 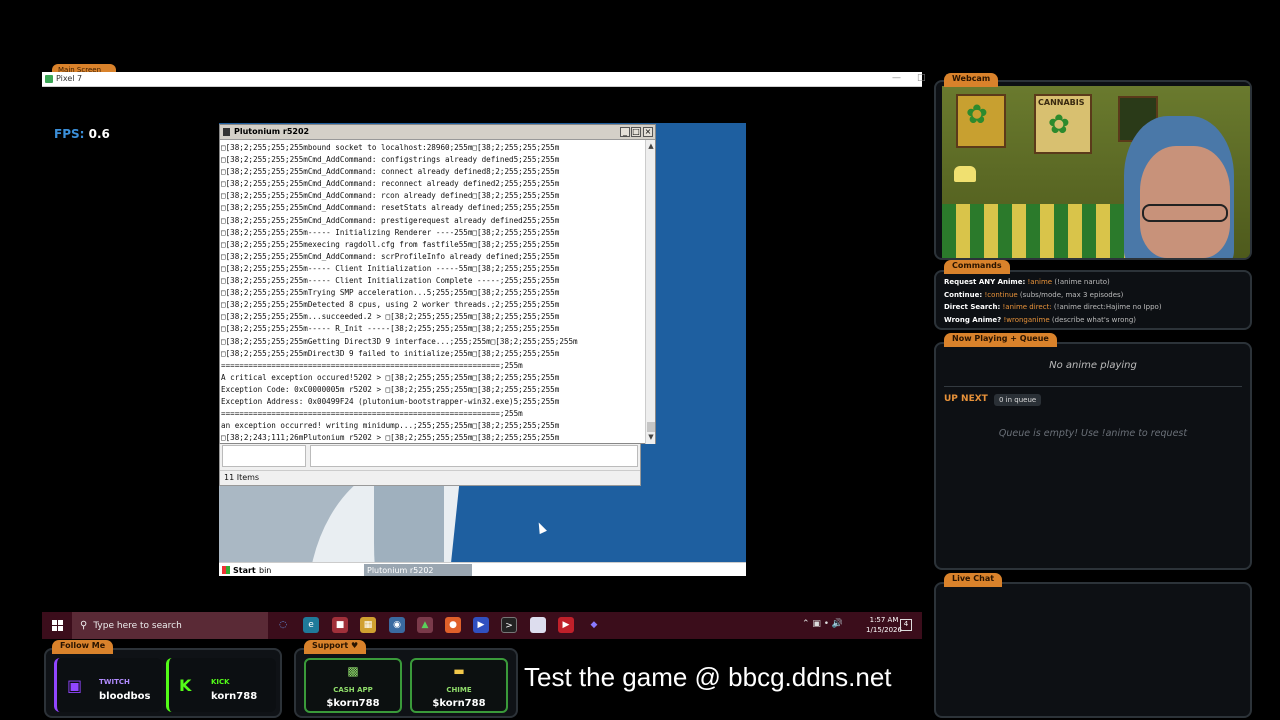 What do you see at coordinates (400, 570) in the screenshot?
I see `taskbar-item-plutonium-label: Plutonium r5202` at bounding box center [400, 570].